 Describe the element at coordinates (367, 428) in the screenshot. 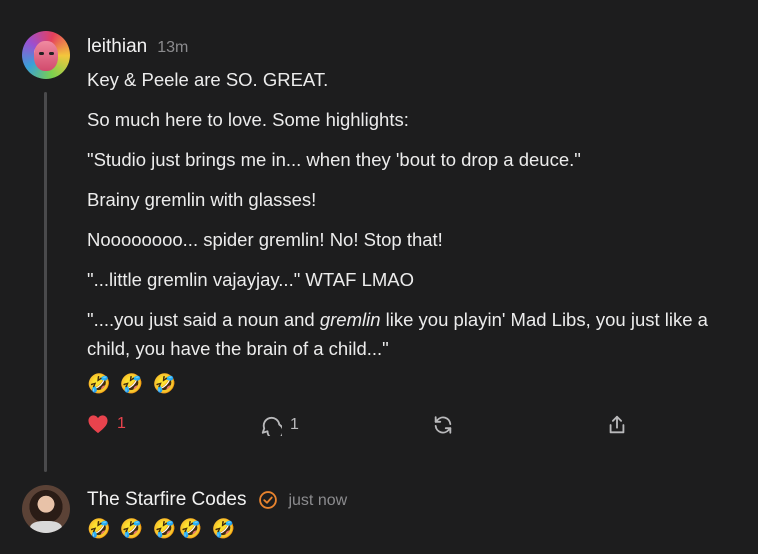

I see `comment-actions: 1 1` at that location.